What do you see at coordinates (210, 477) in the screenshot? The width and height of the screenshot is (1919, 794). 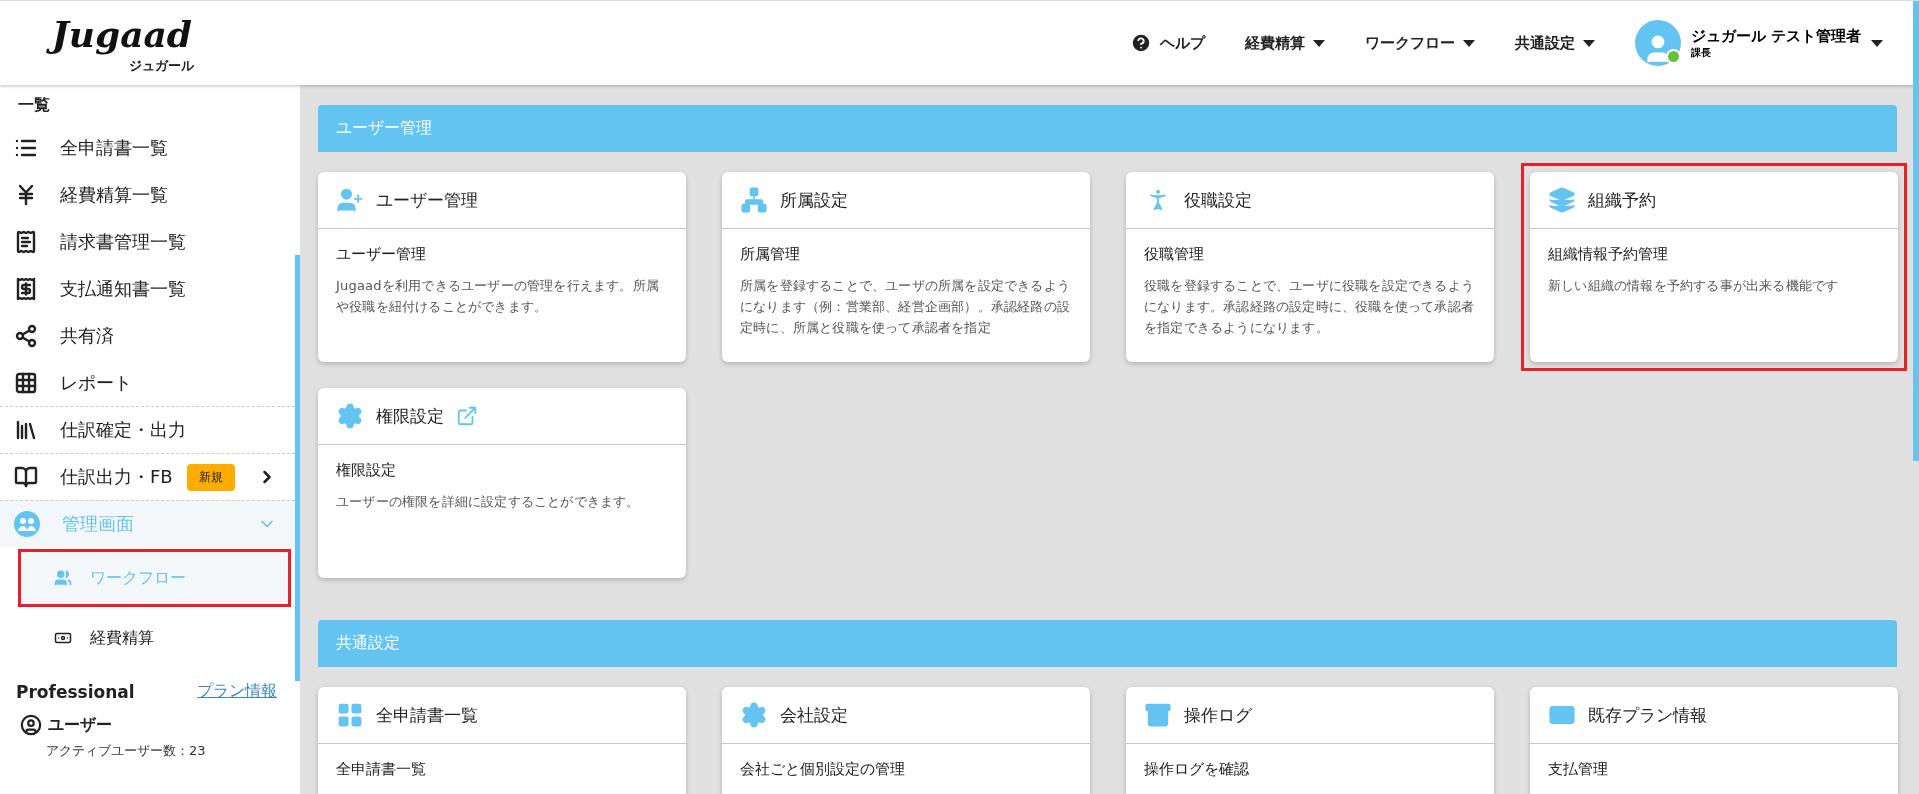 I see `new-badge: 新規` at bounding box center [210, 477].